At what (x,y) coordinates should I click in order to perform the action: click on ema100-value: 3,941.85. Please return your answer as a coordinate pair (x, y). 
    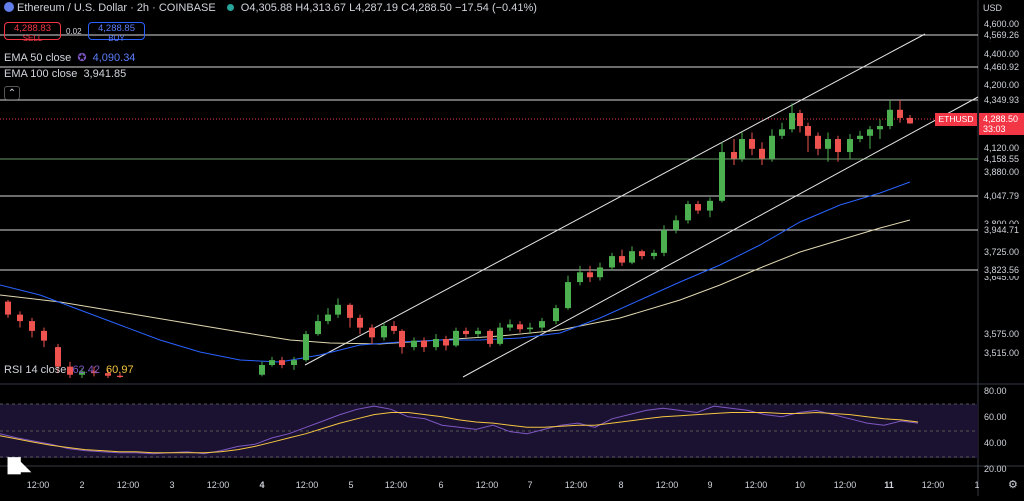
    Looking at the image, I should click on (105, 74).